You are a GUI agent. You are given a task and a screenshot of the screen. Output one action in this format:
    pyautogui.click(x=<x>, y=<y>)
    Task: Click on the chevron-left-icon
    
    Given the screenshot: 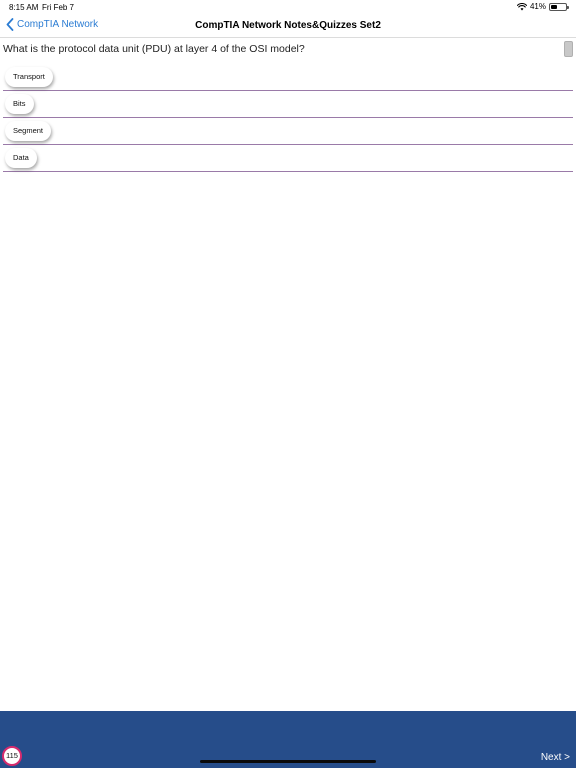 What is the action you would take?
    pyautogui.click(x=10, y=24)
    